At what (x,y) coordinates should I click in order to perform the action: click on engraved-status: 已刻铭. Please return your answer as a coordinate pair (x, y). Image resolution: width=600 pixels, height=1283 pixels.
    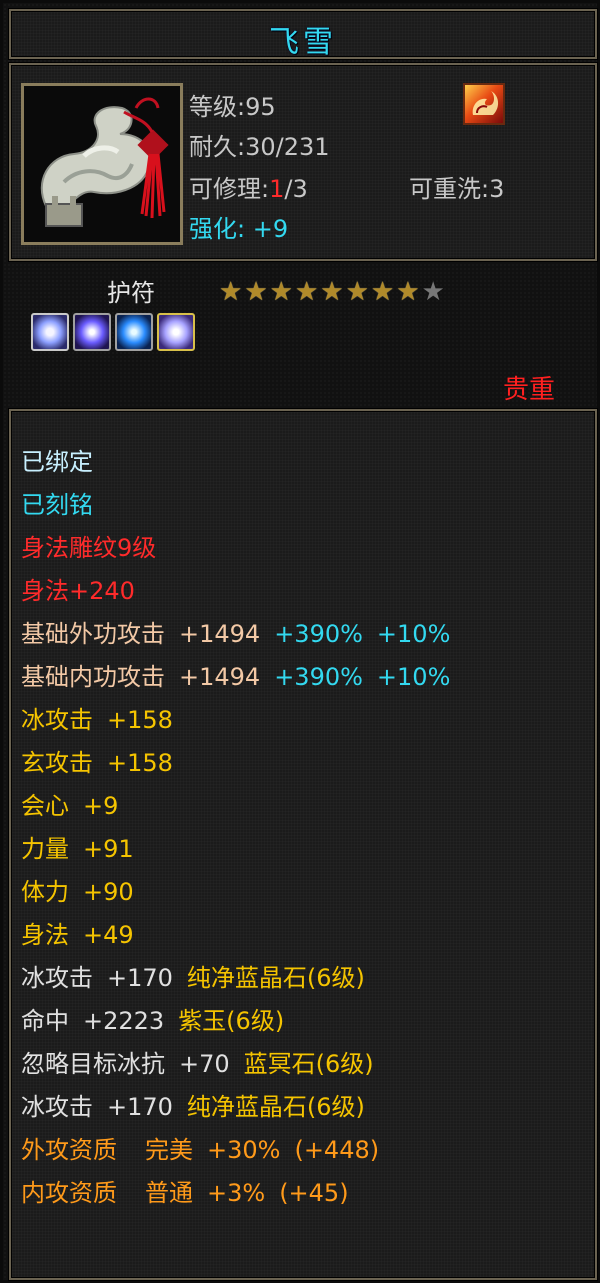
    Looking at the image, I should click on (57, 505).